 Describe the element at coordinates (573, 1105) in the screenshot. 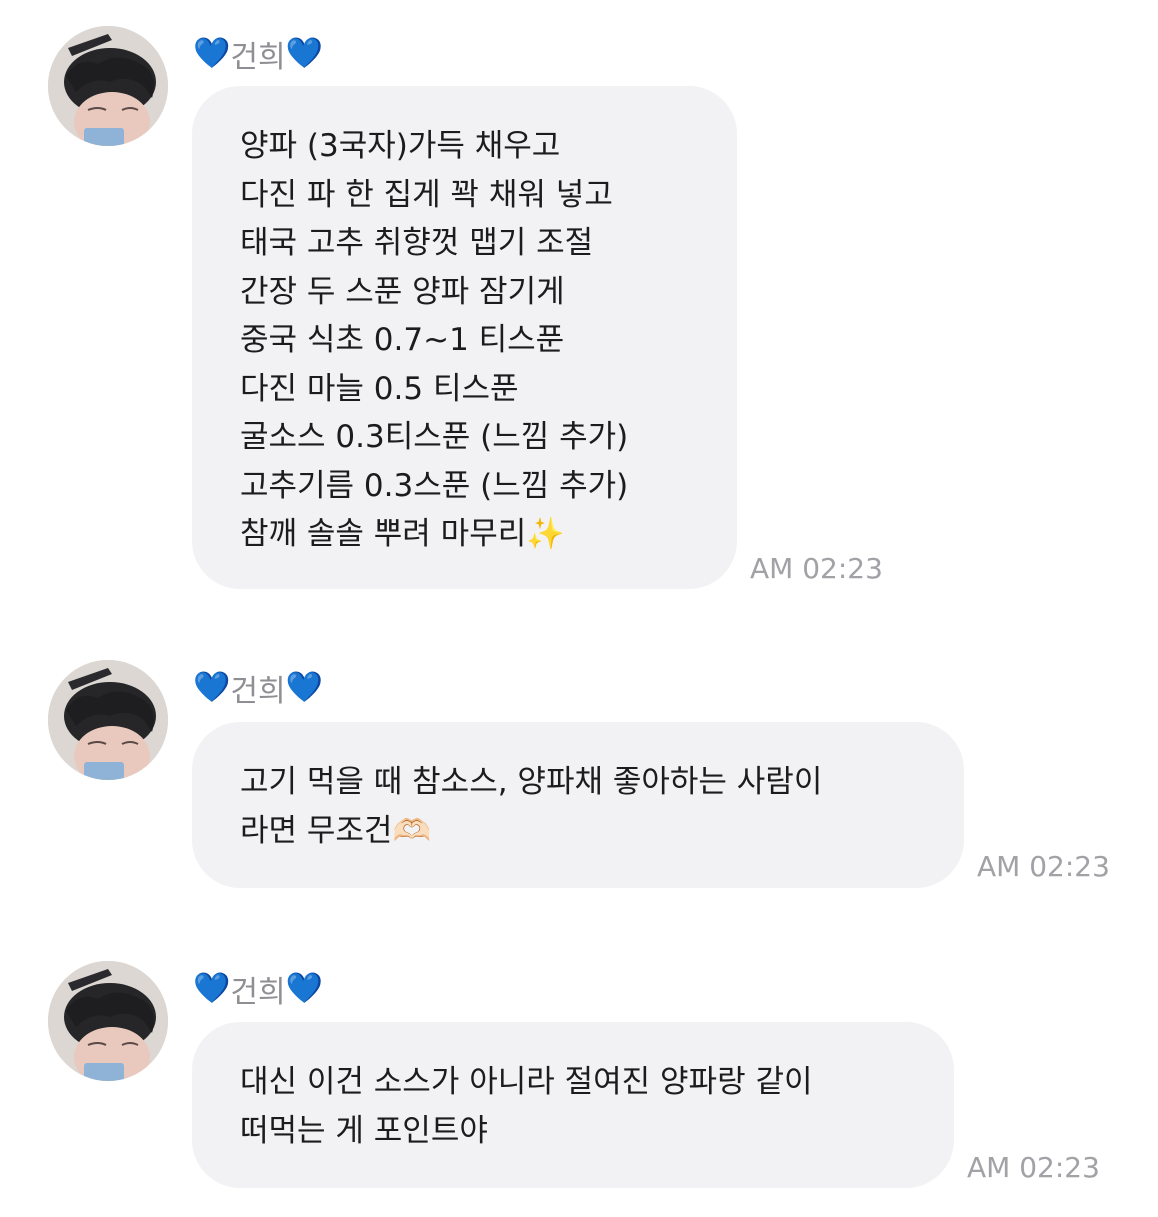

I see `message-bubble: 대신 이건 소스가 아니라 절여진 양파랑 같이 떠먹는 게 포인트야` at that location.